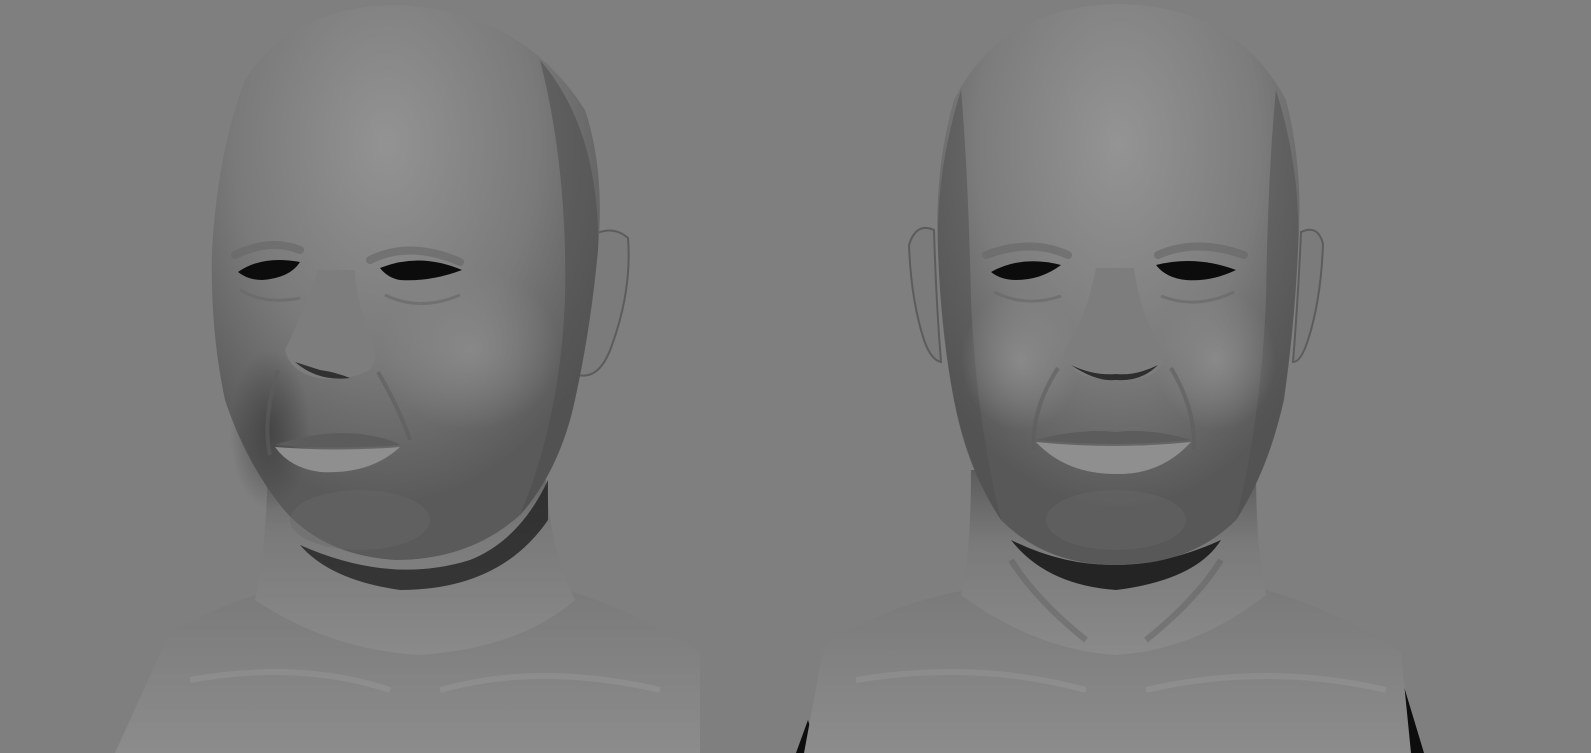  Describe the element at coordinates (925, 295) in the screenshot. I see `ear-right-front` at that location.